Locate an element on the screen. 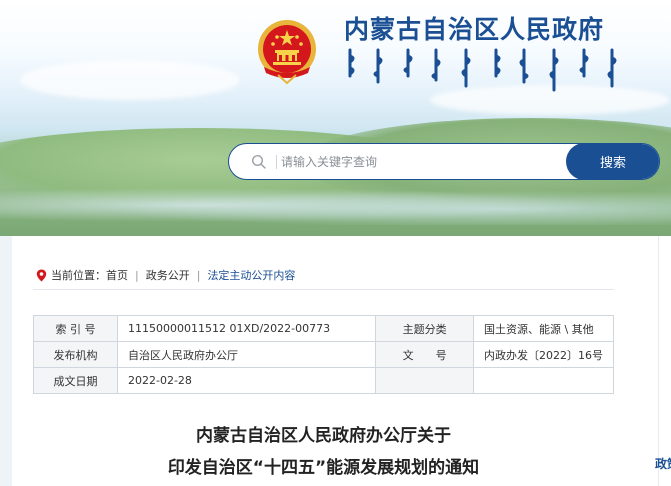  breadcrumb: 当前位置： 首页 | 政务公开 | 法定主动公开内容 is located at coordinates (165, 275).